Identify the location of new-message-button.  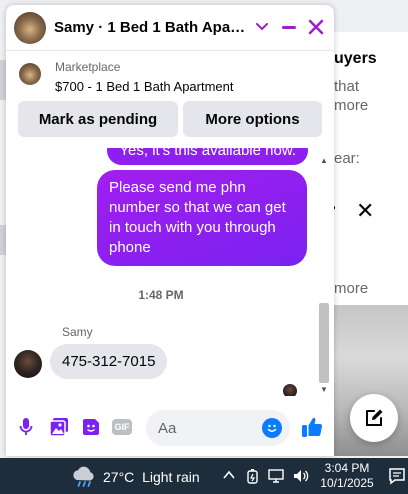
(374, 418).